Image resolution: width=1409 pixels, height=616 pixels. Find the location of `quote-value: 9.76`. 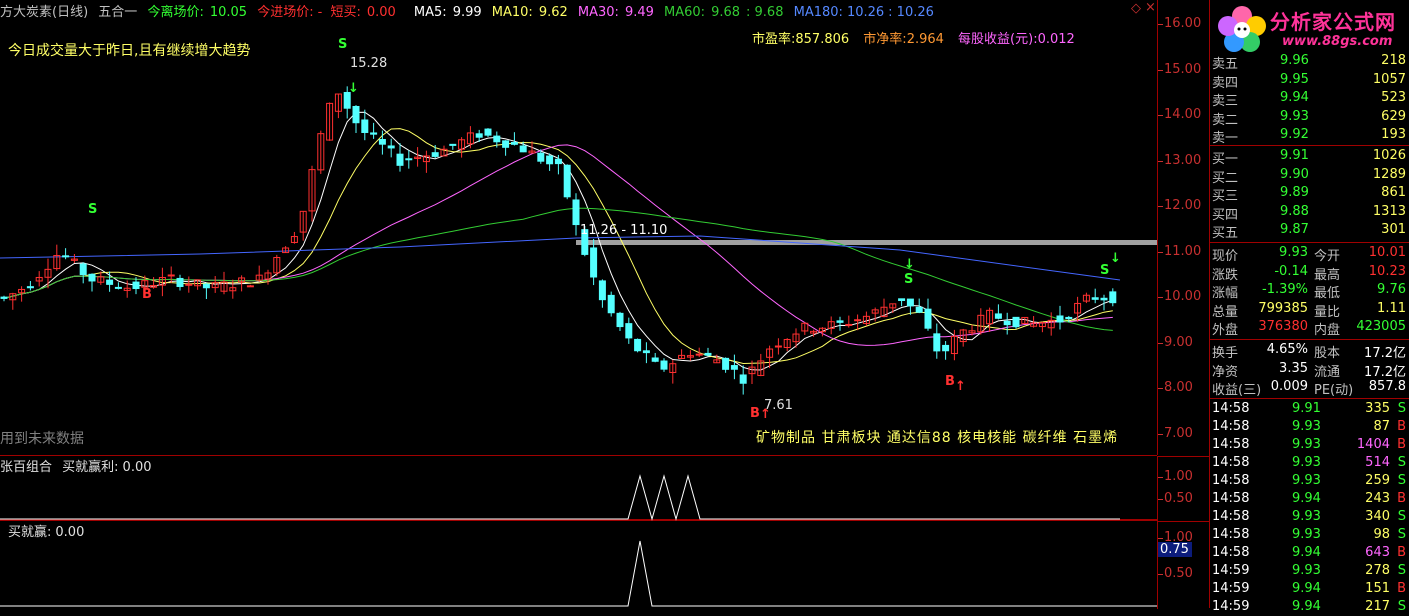

quote-value: 9.76 is located at coordinates (1391, 290).